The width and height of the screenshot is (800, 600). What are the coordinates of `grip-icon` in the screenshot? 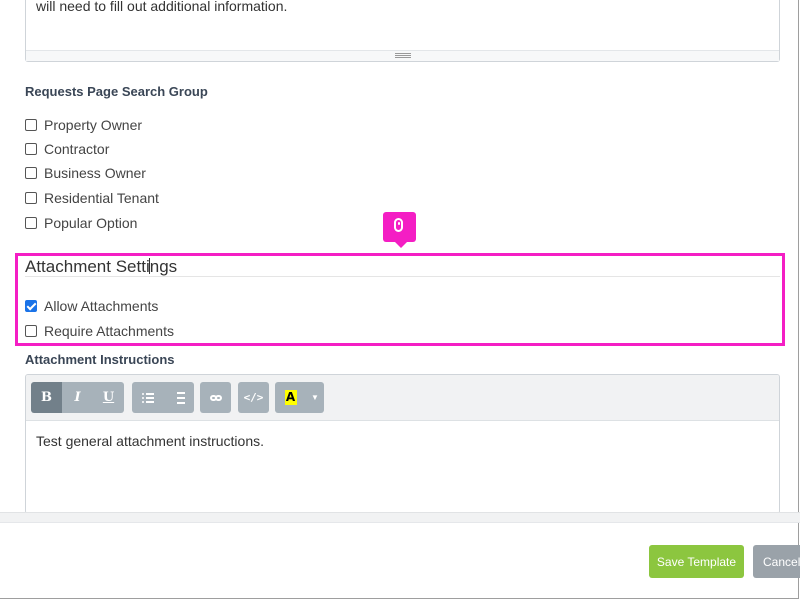 It's located at (402, 55).